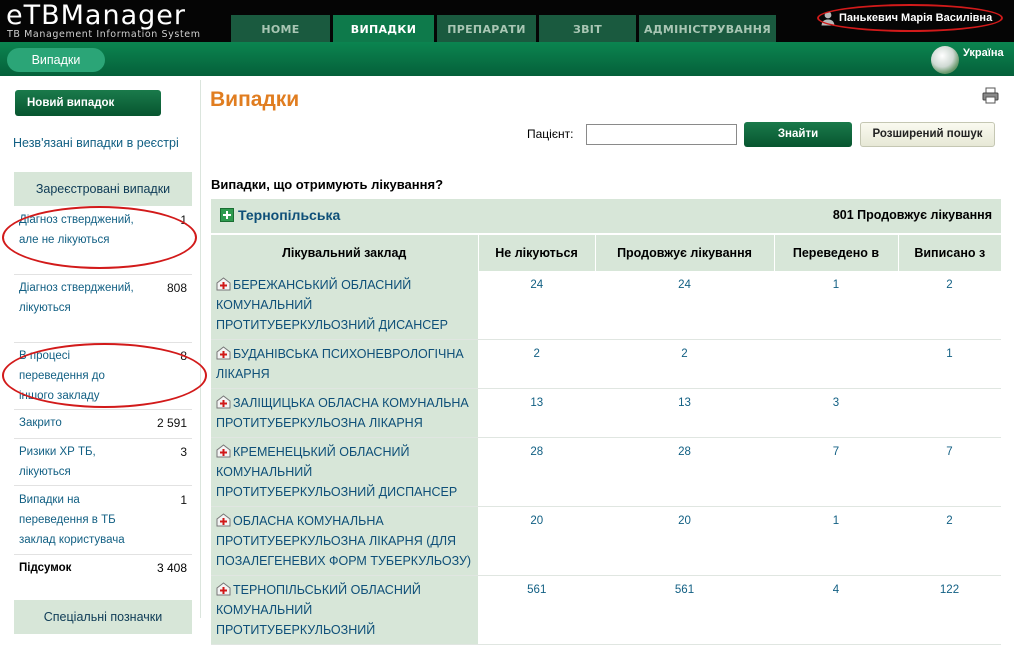  I want to click on find-button: Знайти, so click(798, 134).